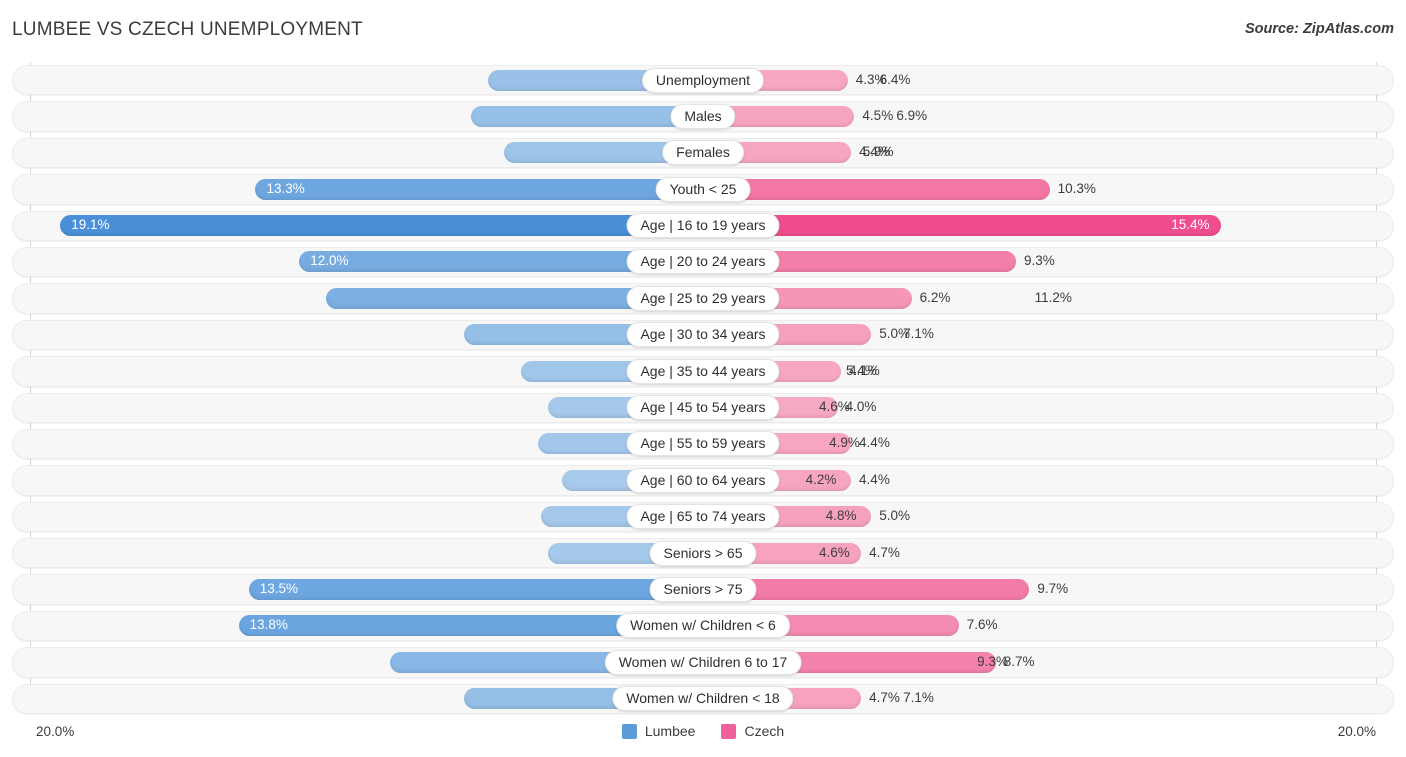  What do you see at coordinates (764, 731) in the screenshot?
I see `legend-label: Czech` at bounding box center [764, 731].